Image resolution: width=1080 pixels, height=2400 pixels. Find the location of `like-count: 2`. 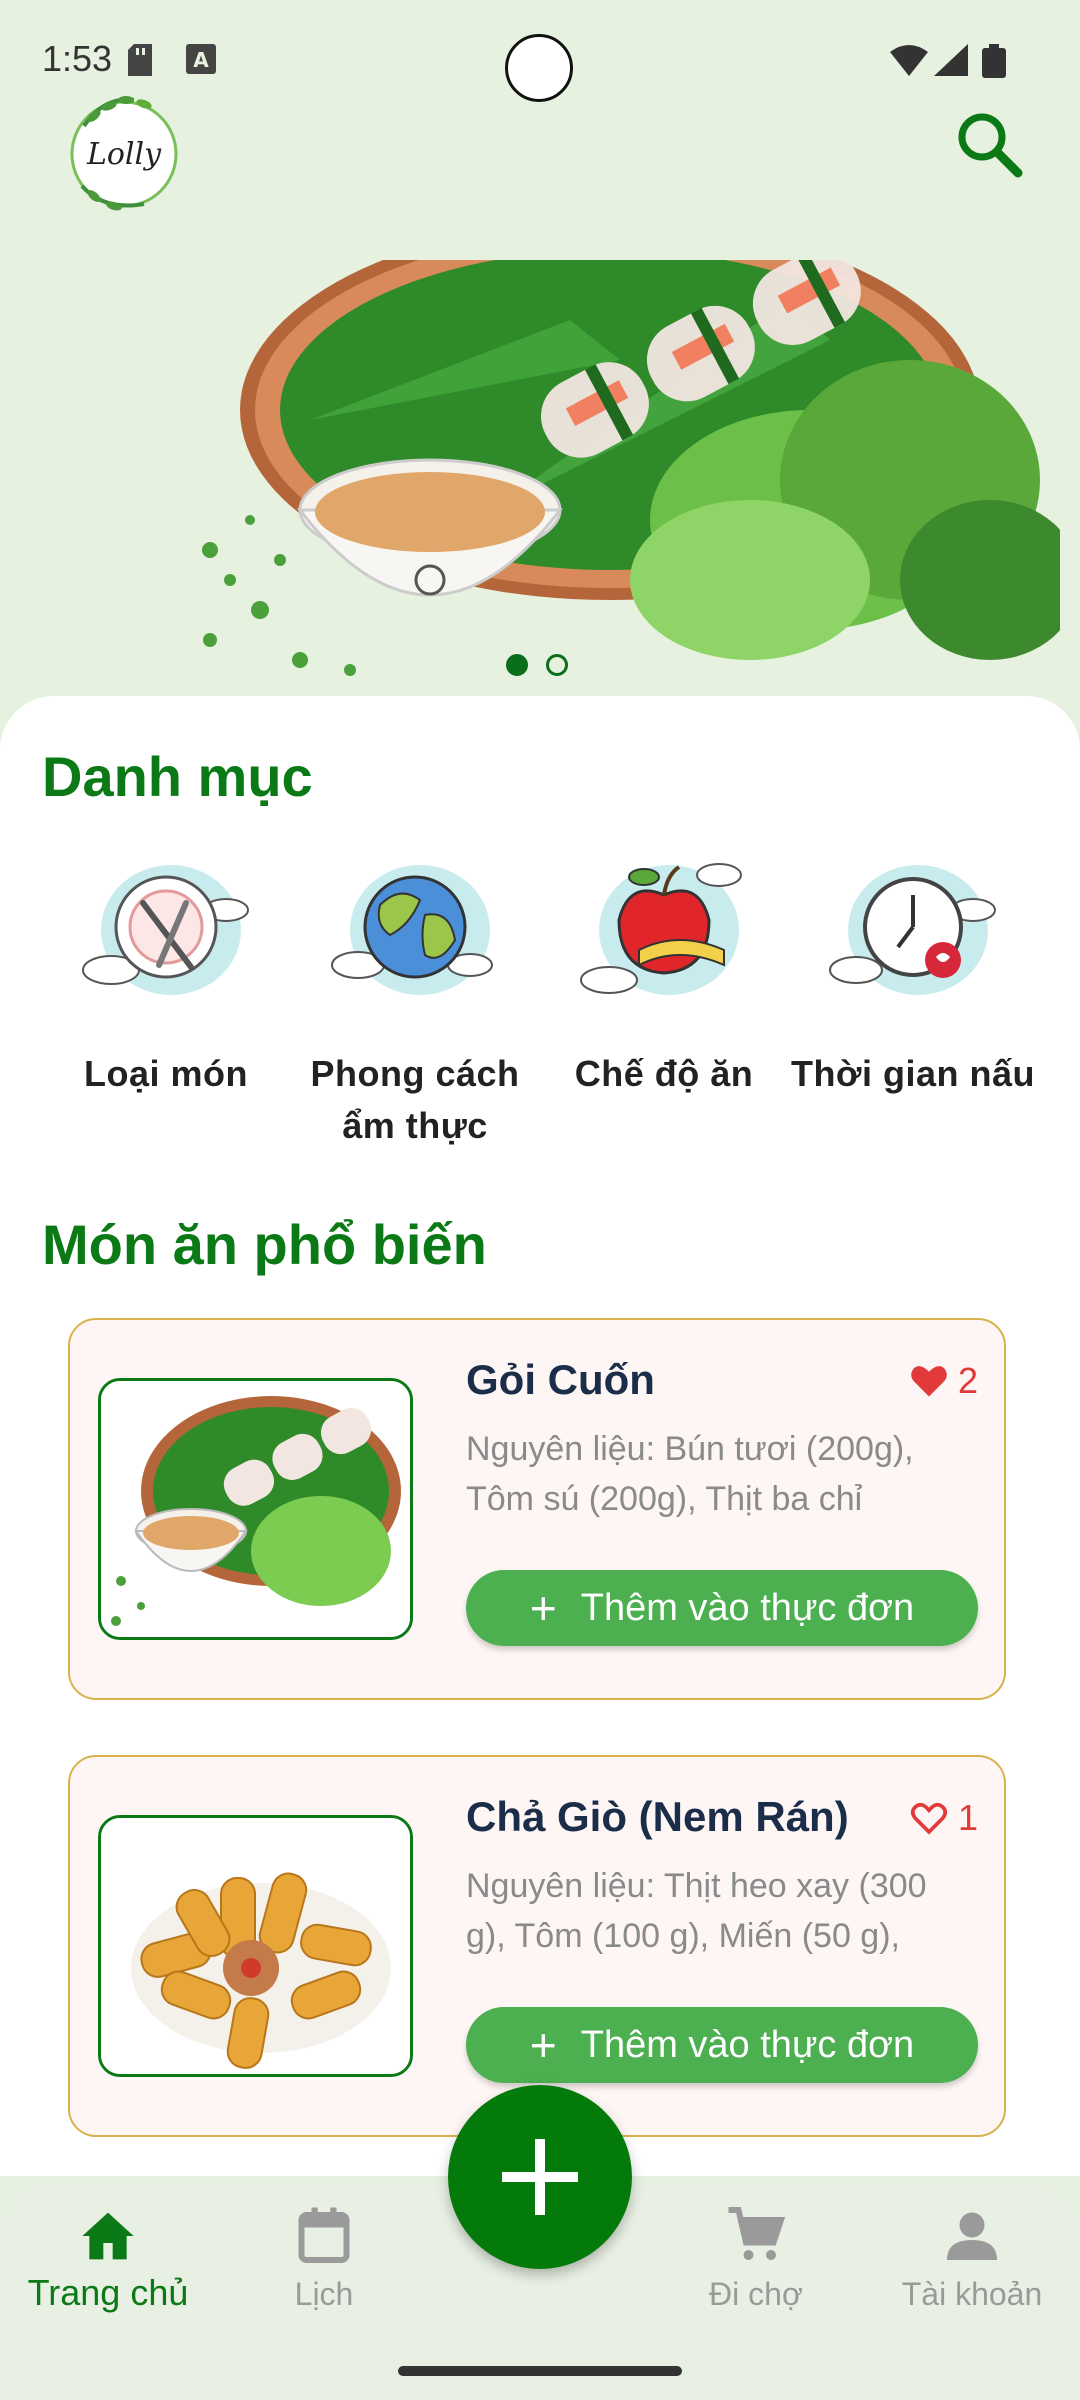

like-count: 2 is located at coordinates (944, 1381).